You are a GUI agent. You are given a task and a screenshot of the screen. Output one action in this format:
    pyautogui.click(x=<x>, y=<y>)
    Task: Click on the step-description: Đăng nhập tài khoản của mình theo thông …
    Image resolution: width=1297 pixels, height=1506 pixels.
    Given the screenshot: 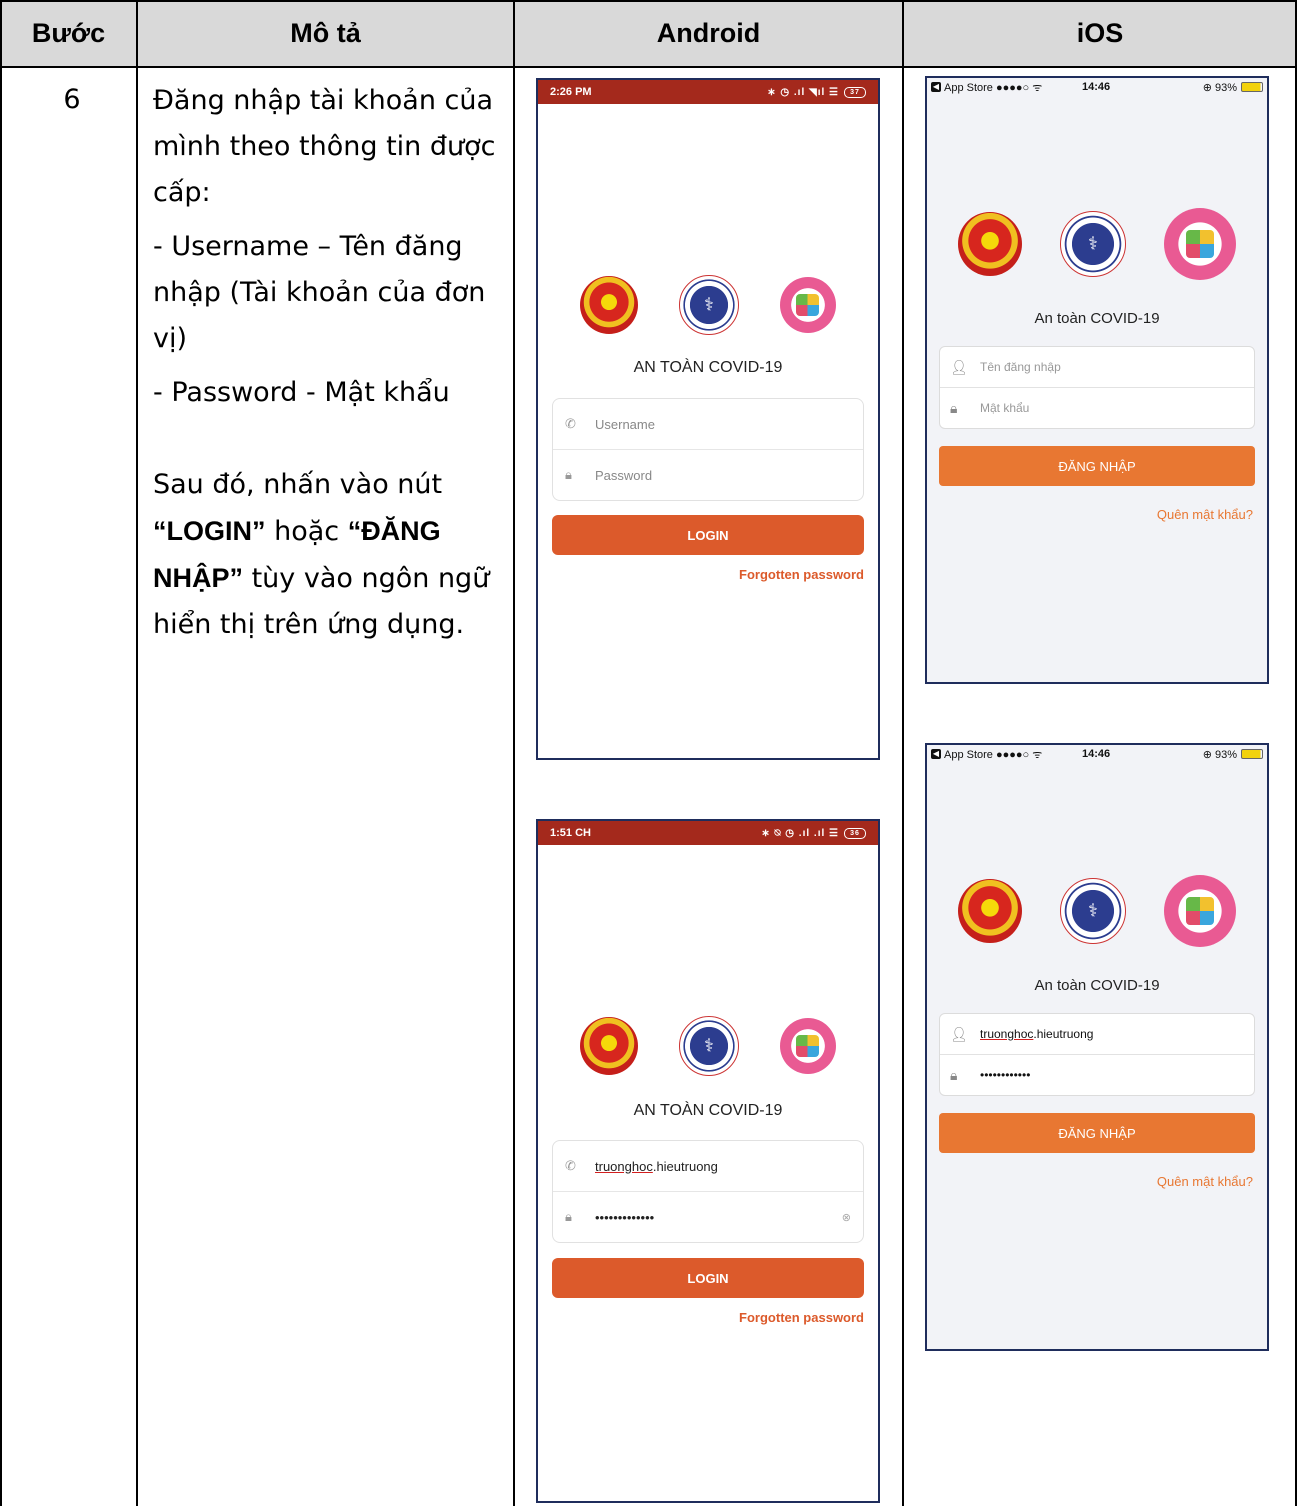 What is the action you would take?
    pyautogui.click(x=328, y=363)
    